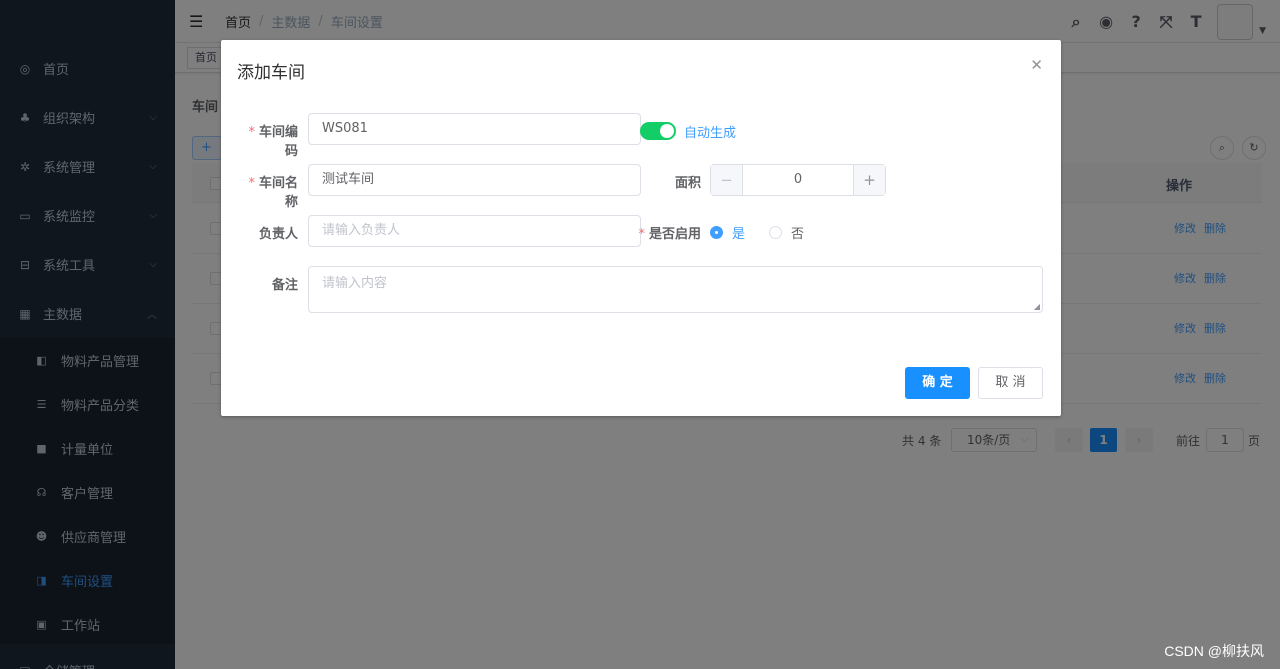 This screenshot has height=669, width=1280. What do you see at coordinates (687, 183) in the screenshot?
I see `area-label: 面积` at bounding box center [687, 183].